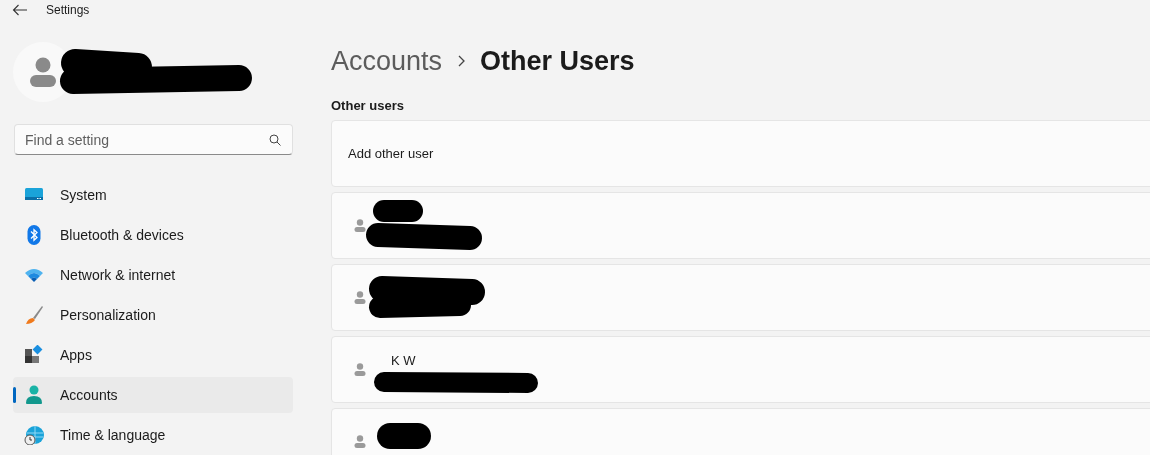 This screenshot has height=455, width=1150. What do you see at coordinates (34, 355) in the screenshot?
I see `apps-icon` at bounding box center [34, 355].